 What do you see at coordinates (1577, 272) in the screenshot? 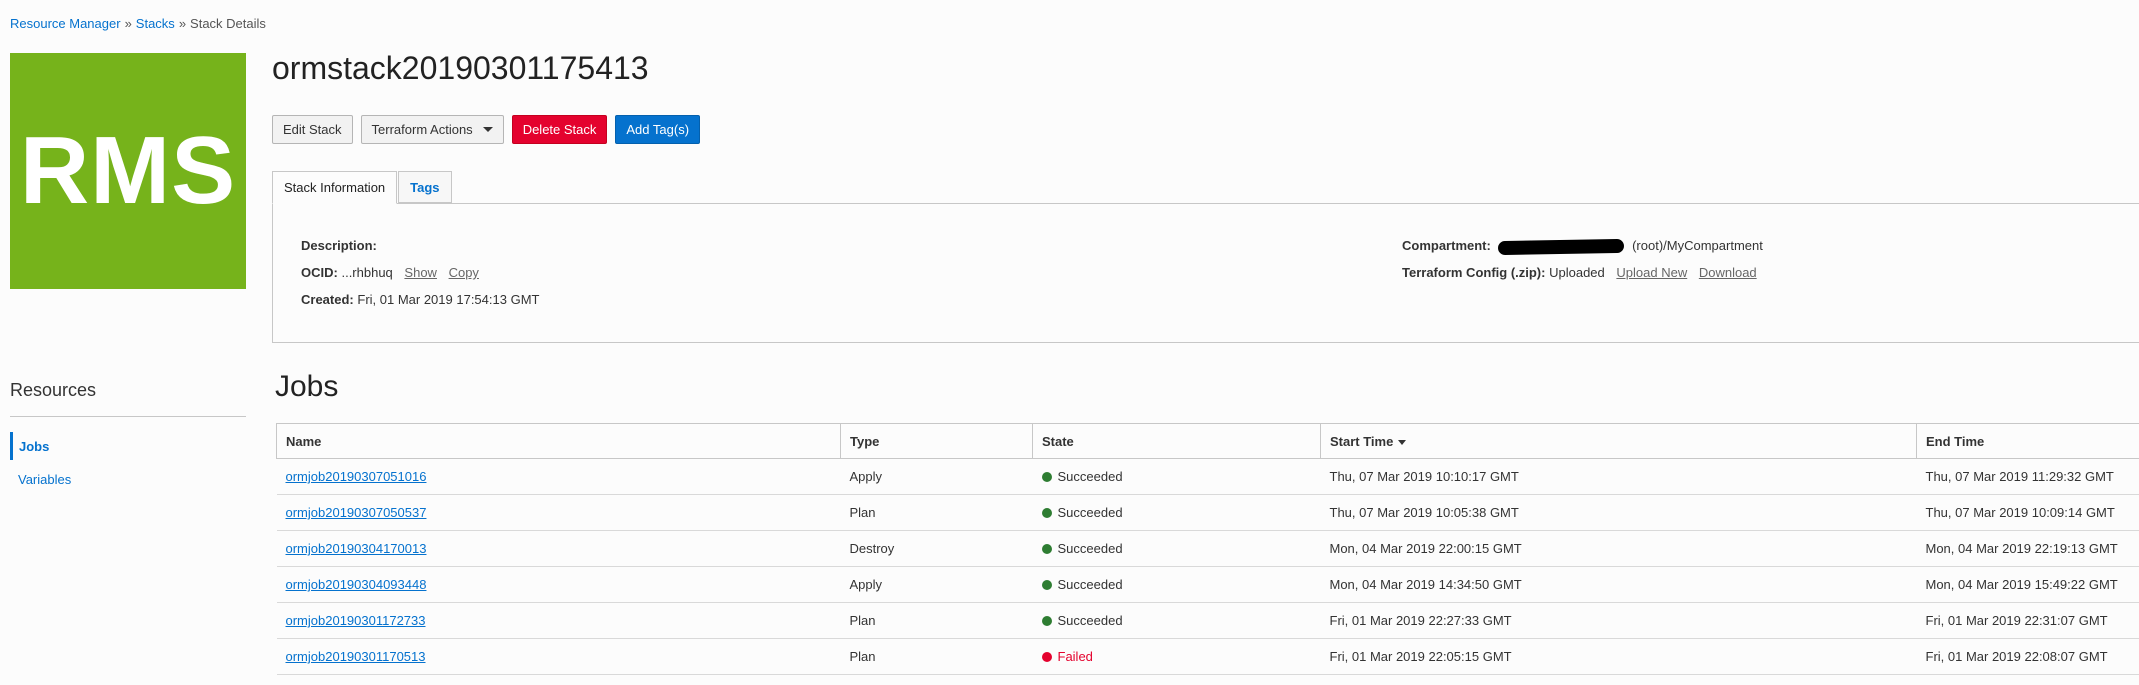
I see `terraform-config-value: Uploaded` at bounding box center [1577, 272].